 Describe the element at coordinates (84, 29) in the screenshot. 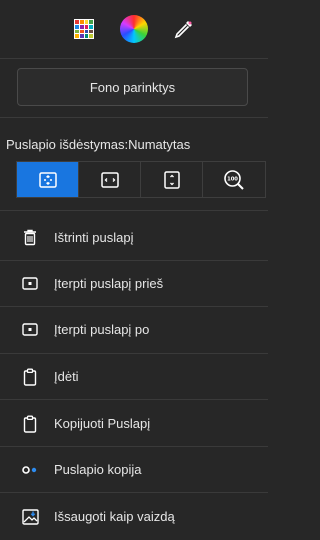

I see `palette-grid-icon` at that location.